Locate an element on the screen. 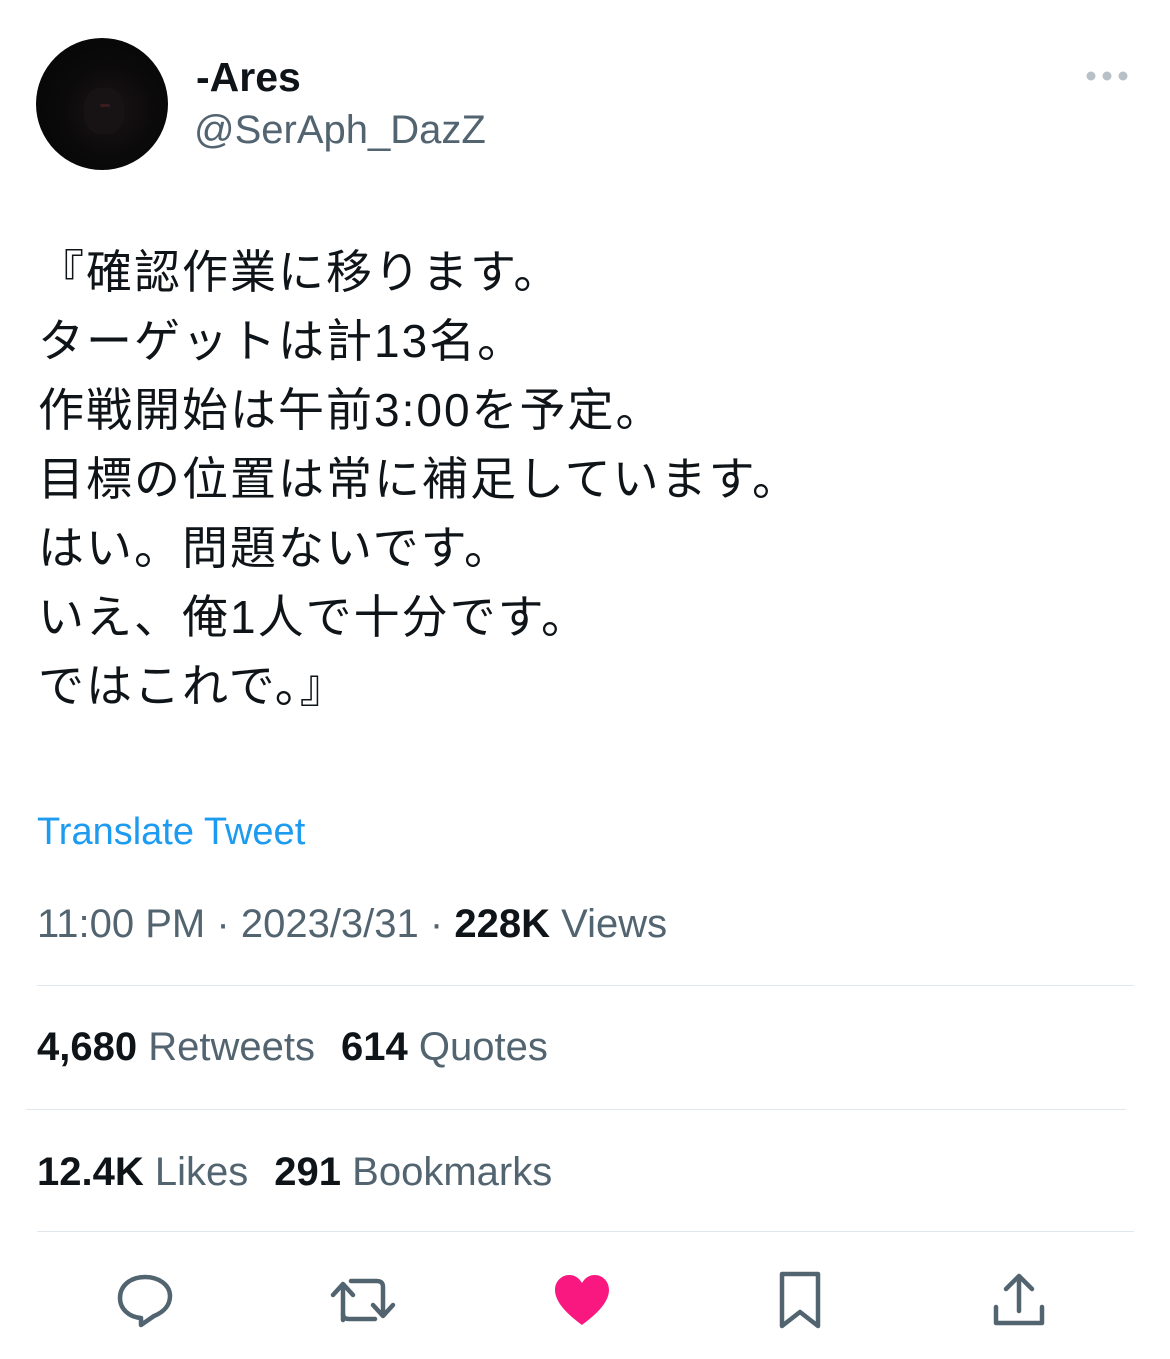  views-count: 228K is located at coordinates (502, 924).